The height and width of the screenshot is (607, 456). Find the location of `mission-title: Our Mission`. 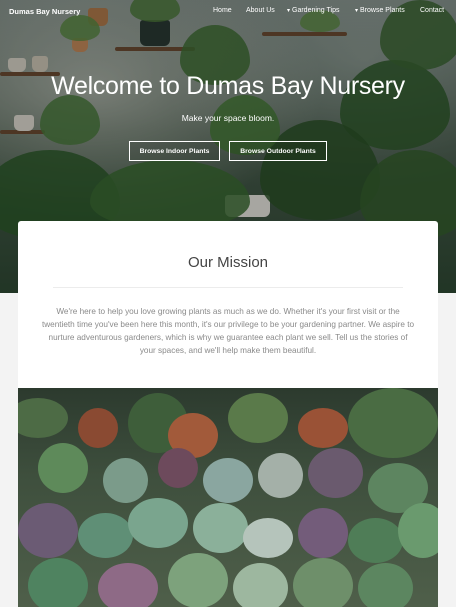

mission-title: Our Mission is located at coordinates (228, 262).